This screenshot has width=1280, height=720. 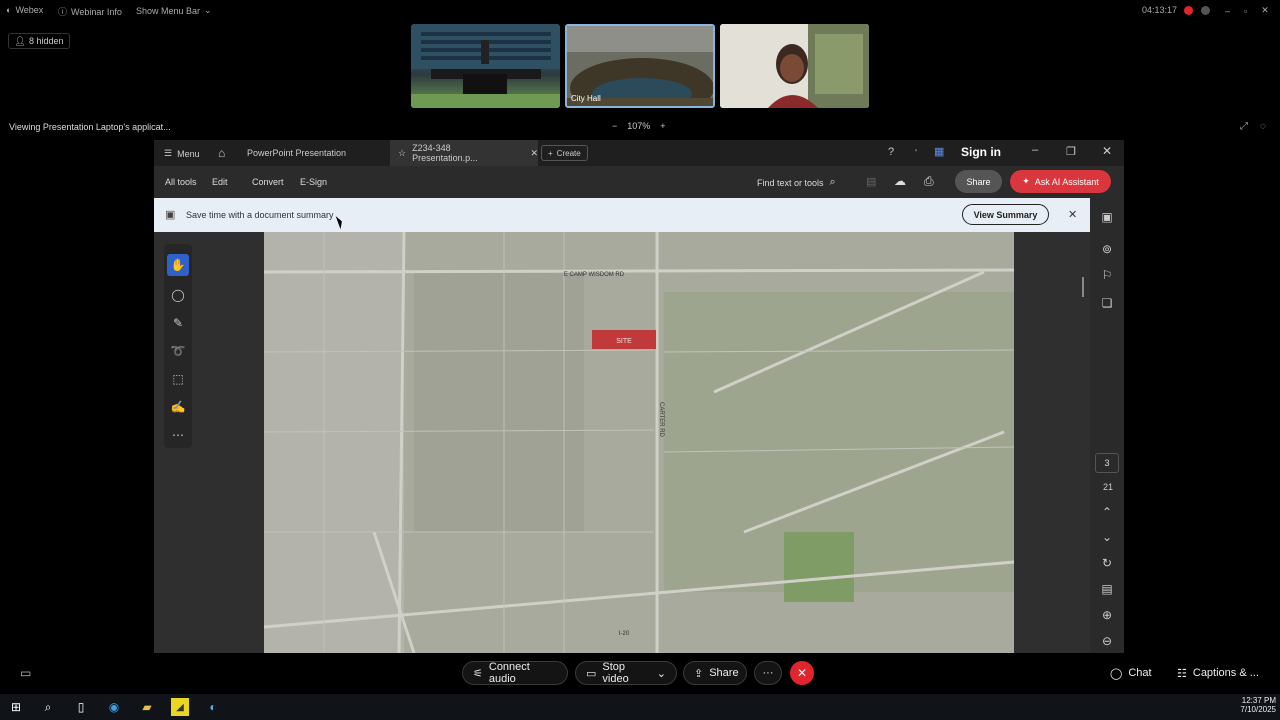 I want to click on save-icon: ▤, so click(x=871, y=181).